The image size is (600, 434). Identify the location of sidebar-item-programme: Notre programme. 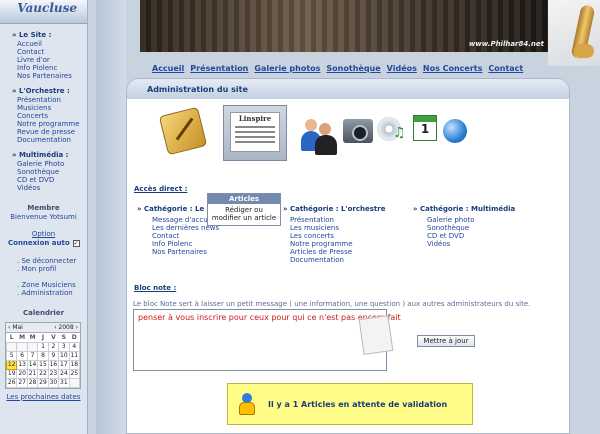
(49, 124).